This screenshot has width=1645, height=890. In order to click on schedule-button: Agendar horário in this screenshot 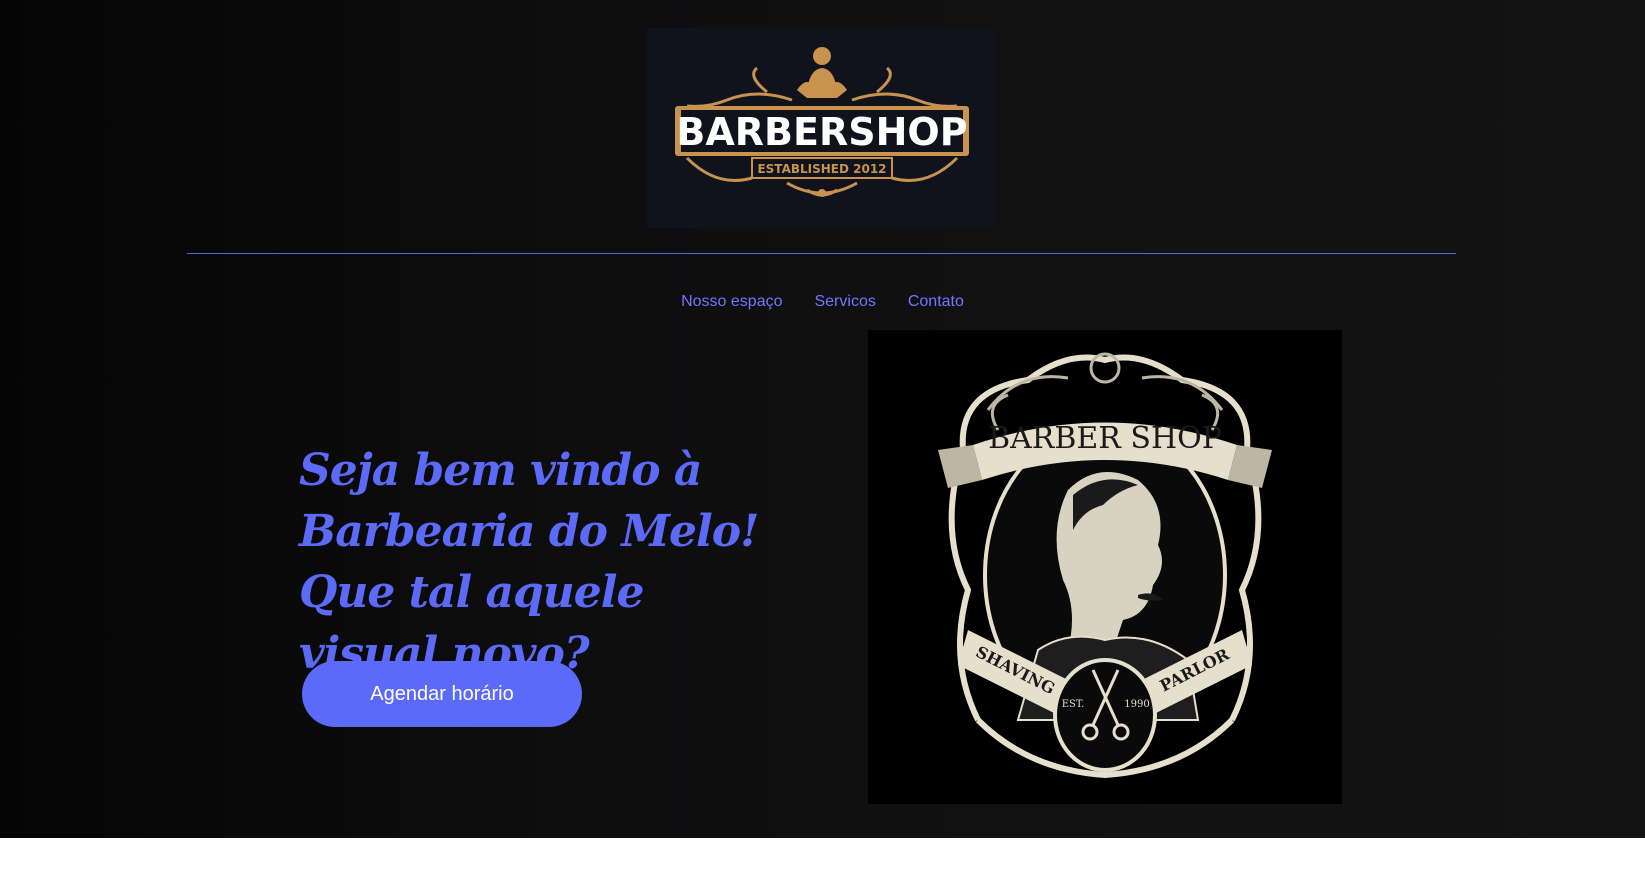, I will do `click(442, 694)`.